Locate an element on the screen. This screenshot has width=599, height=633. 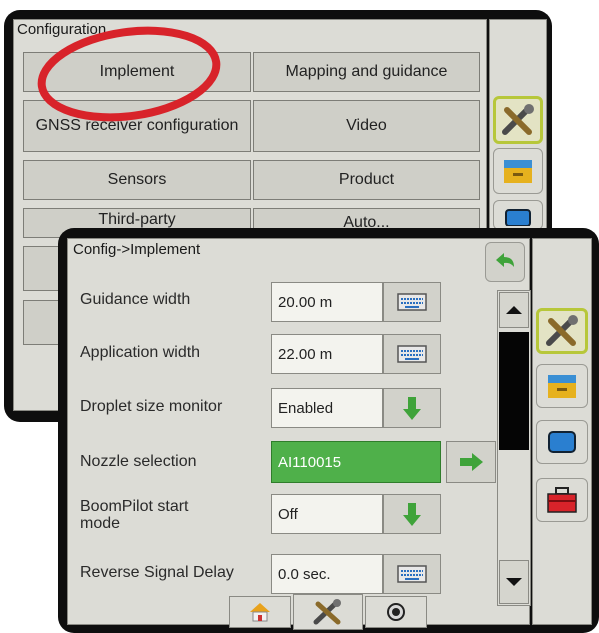
tools-tab-back is located at coordinates (518, 120).